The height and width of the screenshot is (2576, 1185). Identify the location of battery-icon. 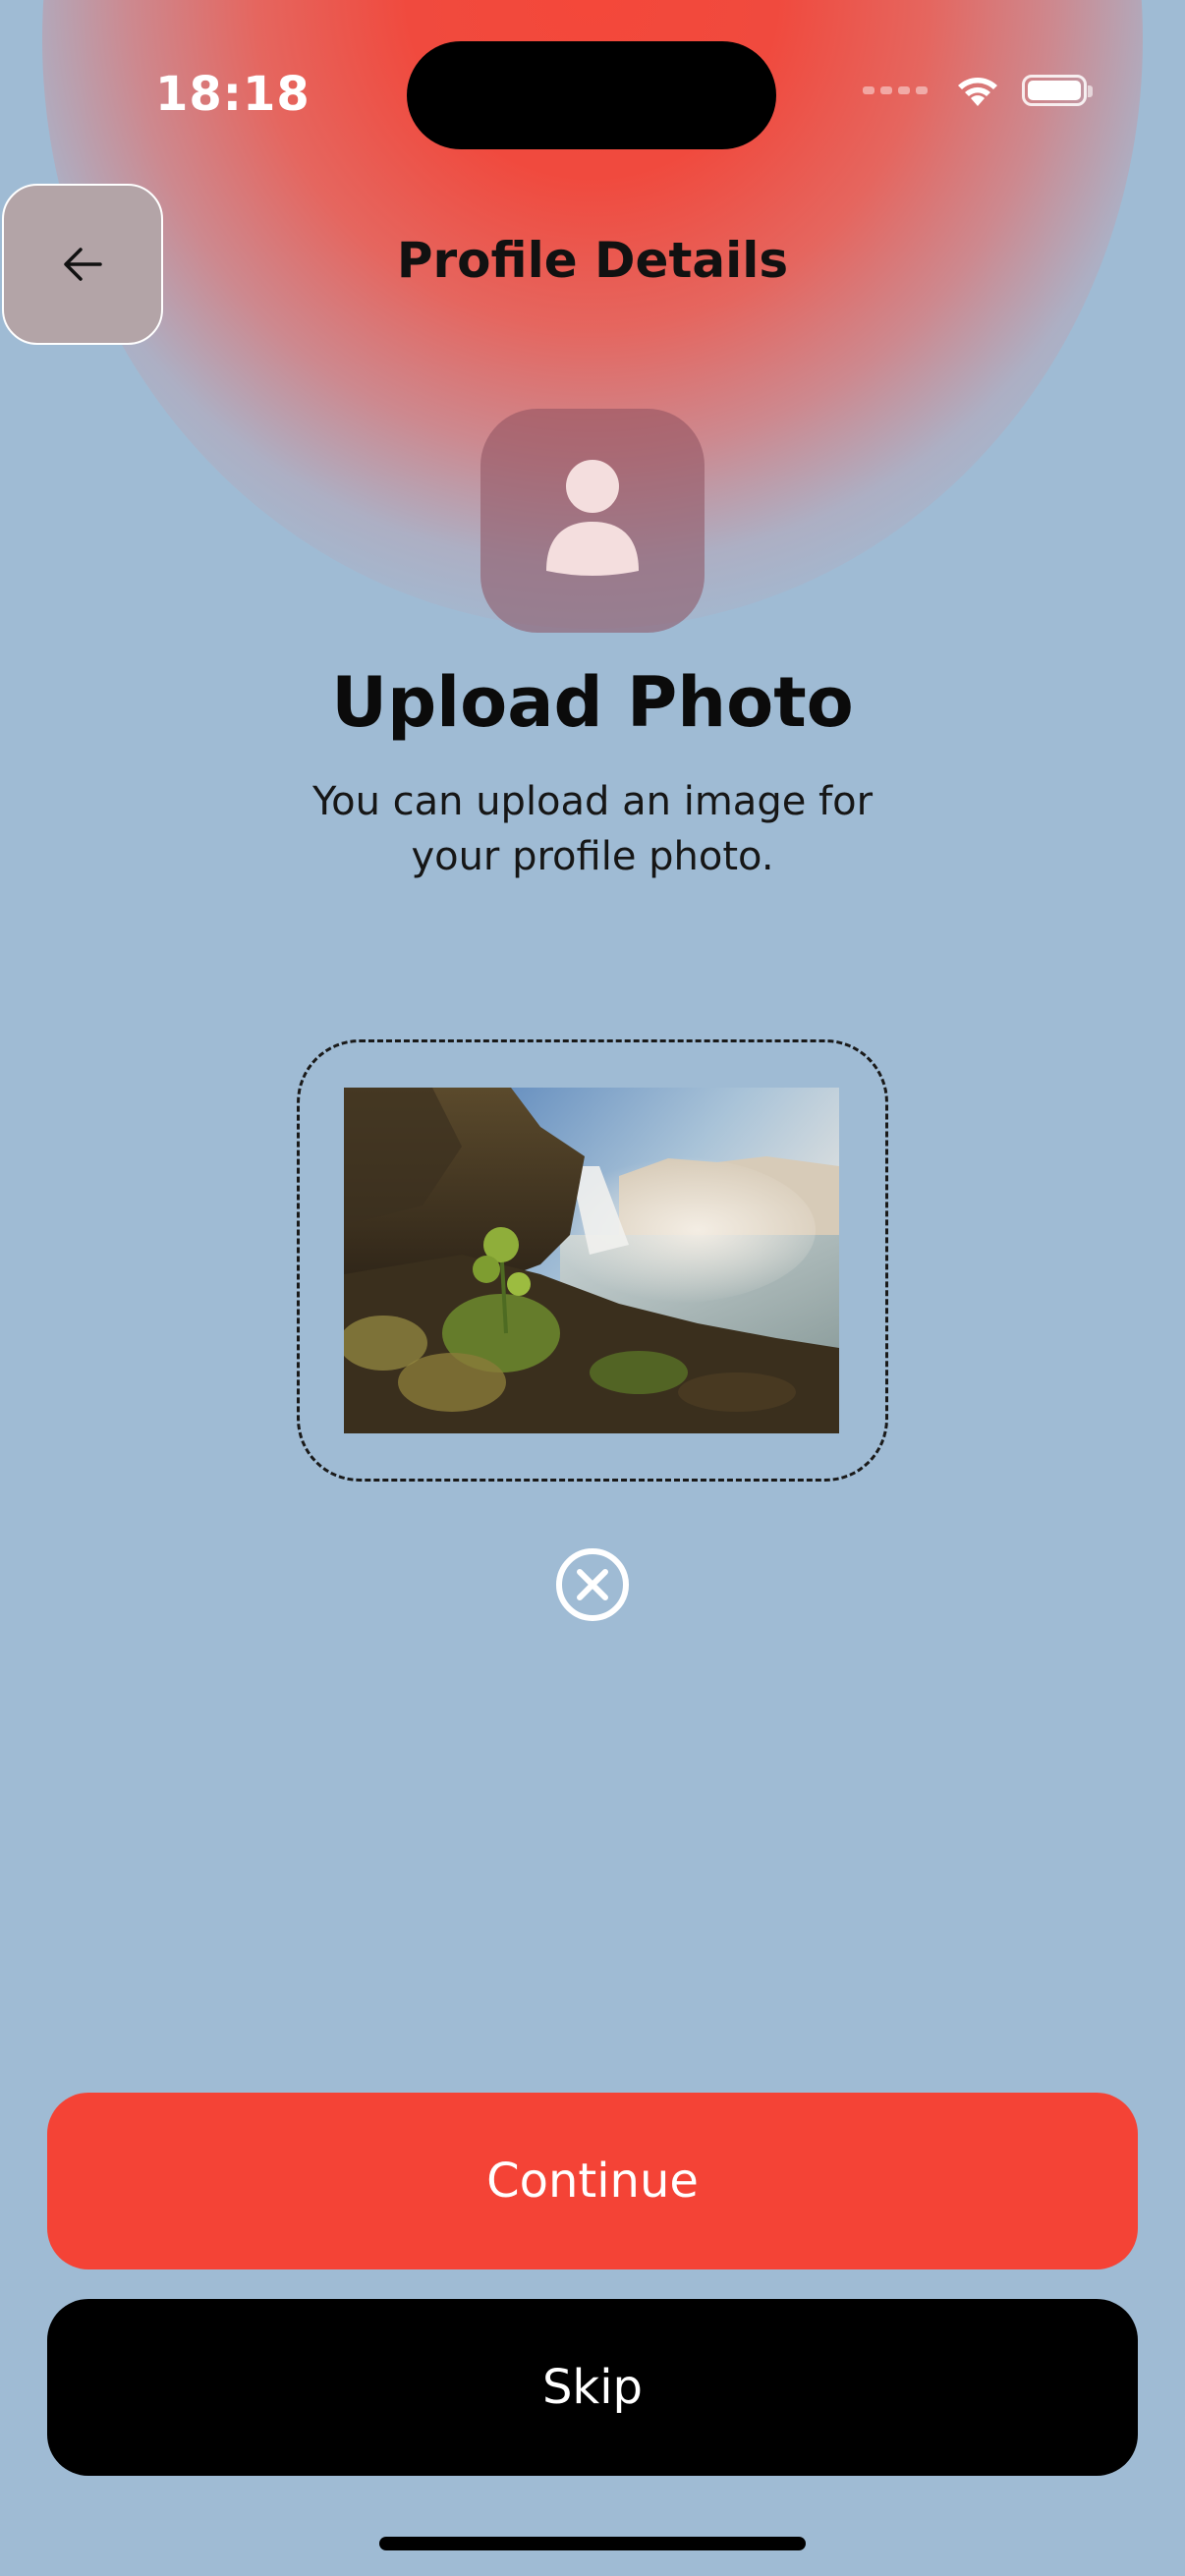
(1057, 90).